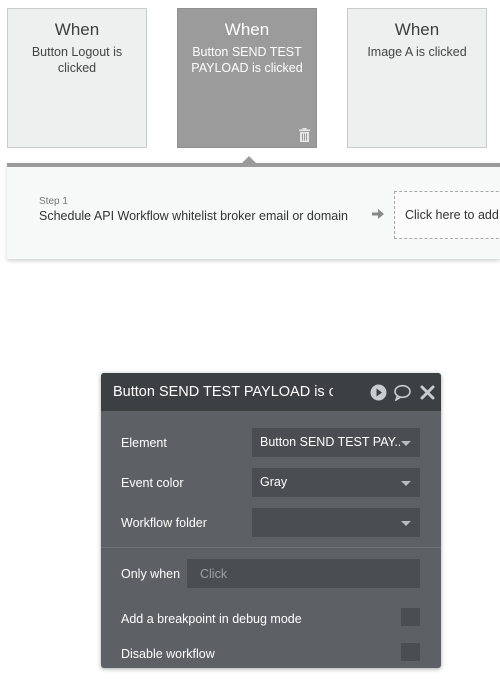  Describe the element at coordinates (336, 522) in the screenshot. I see `workflow-folder-dropdown` at that location.